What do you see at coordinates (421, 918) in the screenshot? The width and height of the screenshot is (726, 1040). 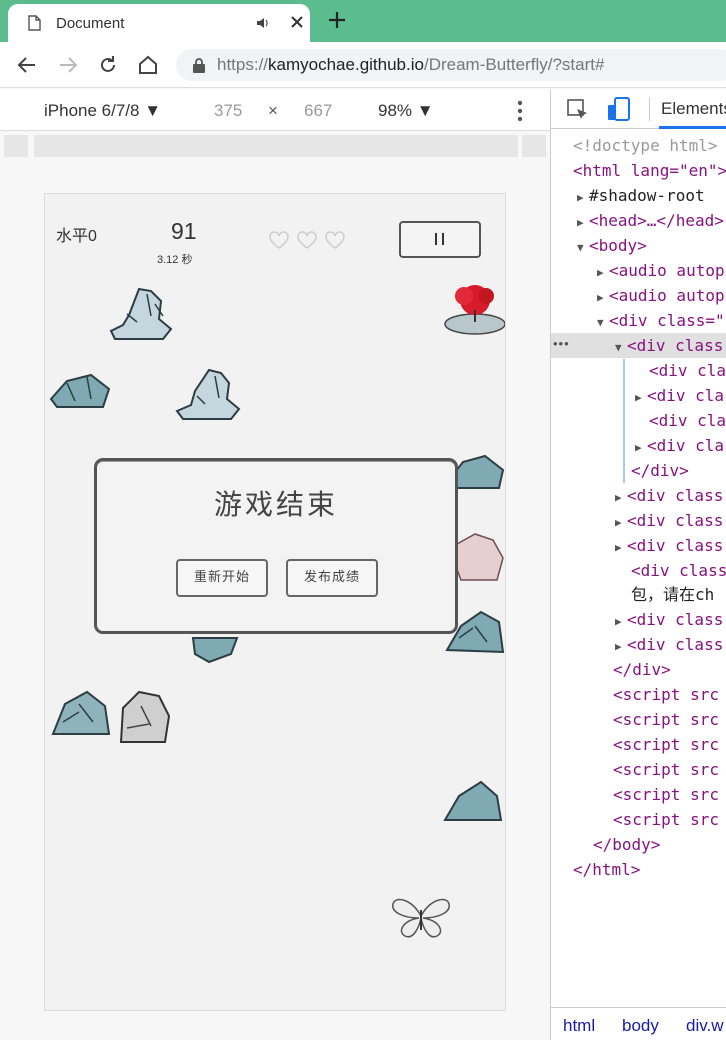 I see `butterfly-icon` at bounding box center [421, 918].